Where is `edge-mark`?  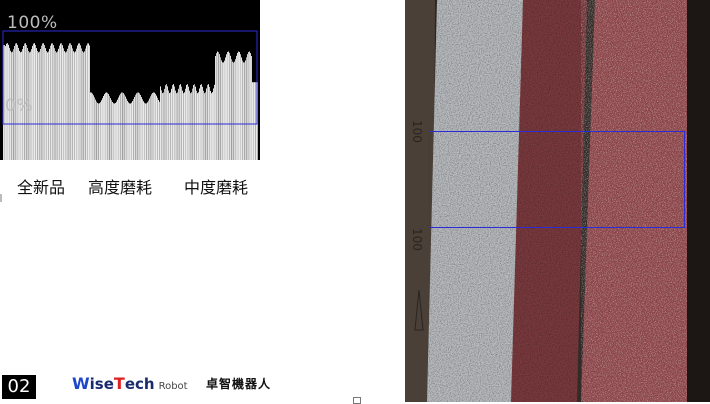 edge-mark is located at coordinates (1, 198).